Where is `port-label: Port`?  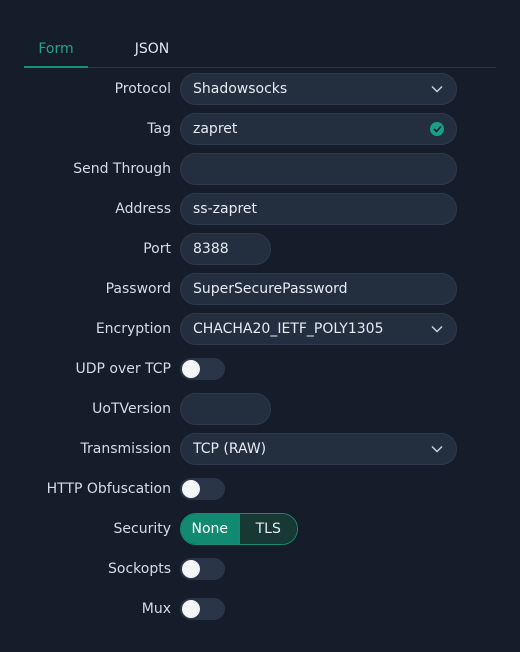 port-label: Port is located at coordinates (157, 249).